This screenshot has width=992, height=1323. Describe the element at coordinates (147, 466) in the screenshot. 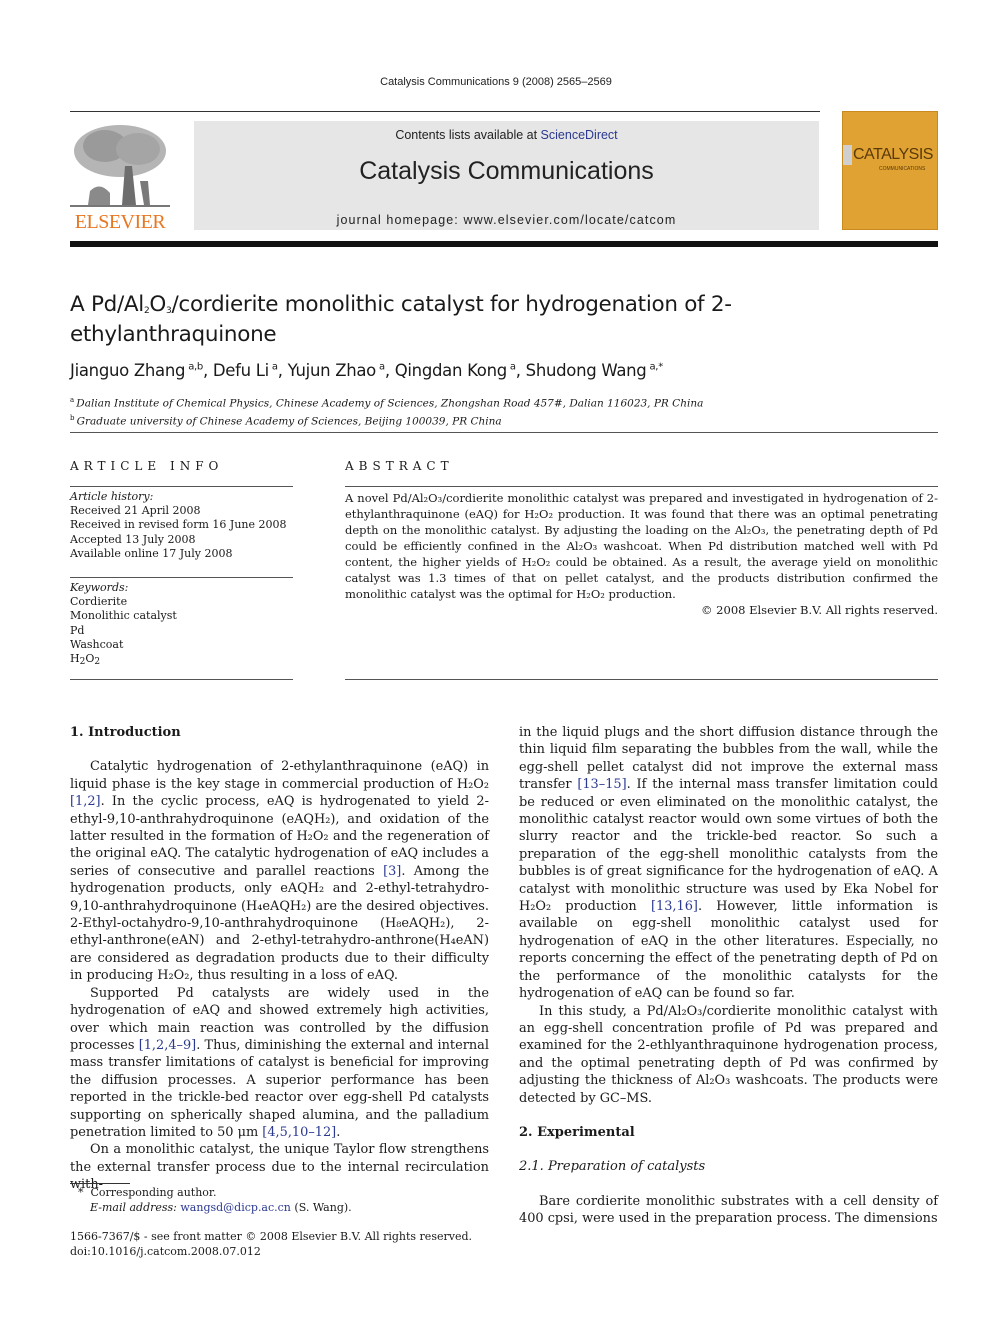

I see `article-info-heading: ARTICLE INFO` at that location.